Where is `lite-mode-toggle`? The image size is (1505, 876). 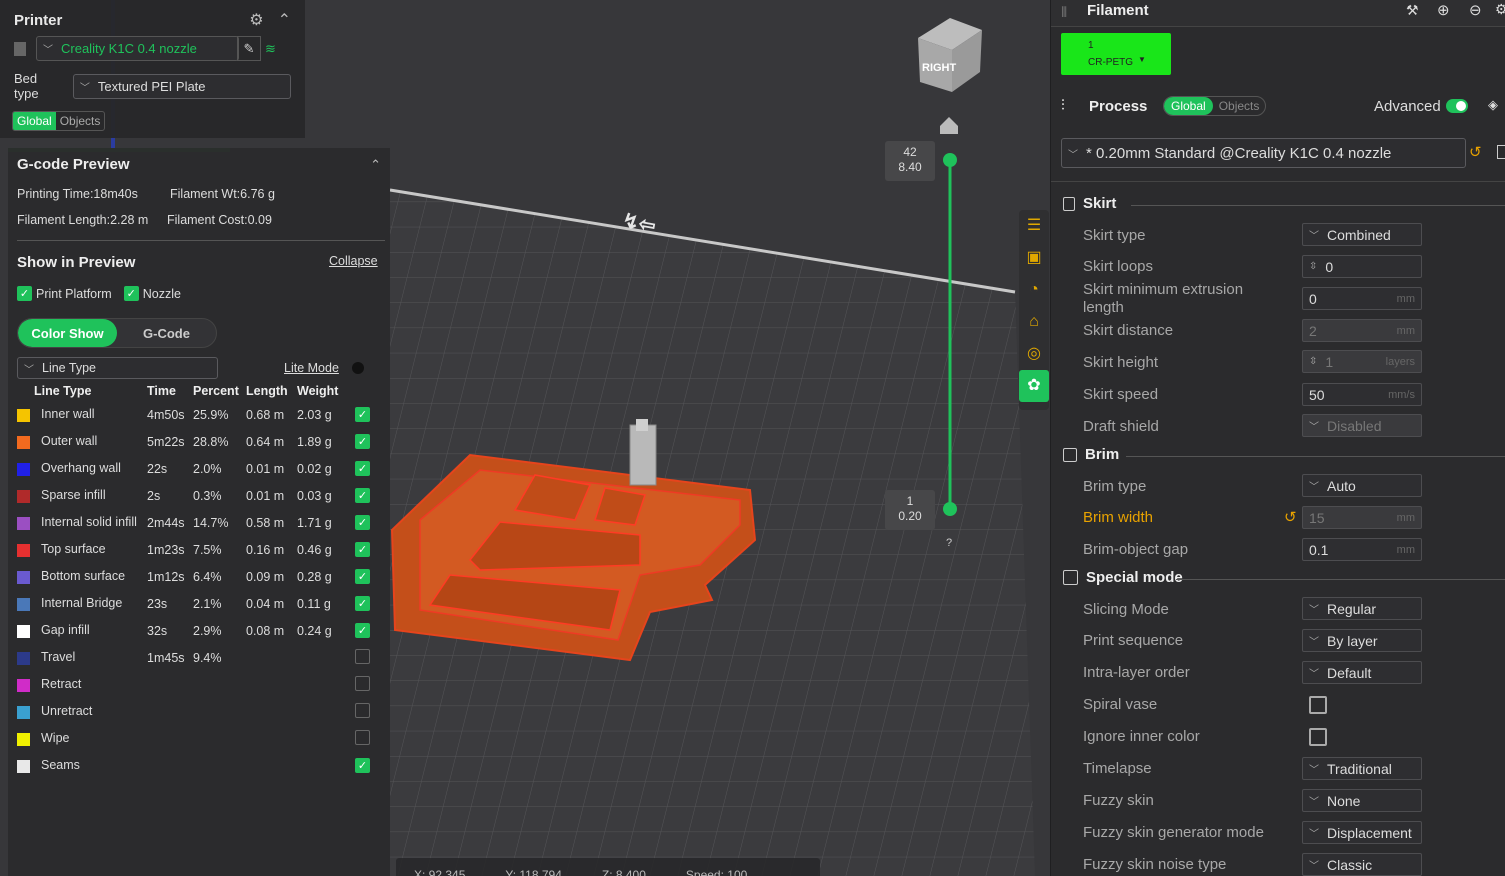 lite-mode-toggle is located at coordinates (358, 368).